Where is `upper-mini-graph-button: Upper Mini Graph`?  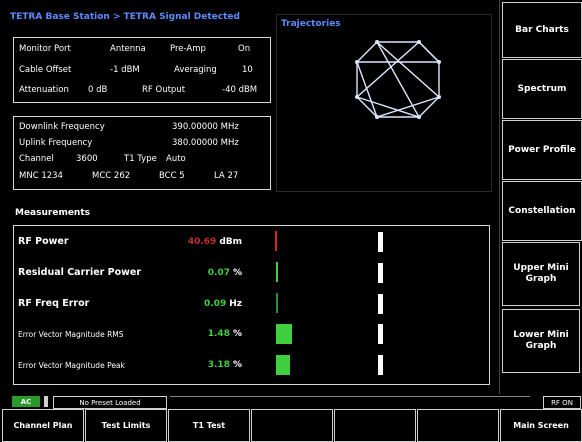 upper-mini-graph-button: Upper Mini Graph is located at coordinates (541, 274).